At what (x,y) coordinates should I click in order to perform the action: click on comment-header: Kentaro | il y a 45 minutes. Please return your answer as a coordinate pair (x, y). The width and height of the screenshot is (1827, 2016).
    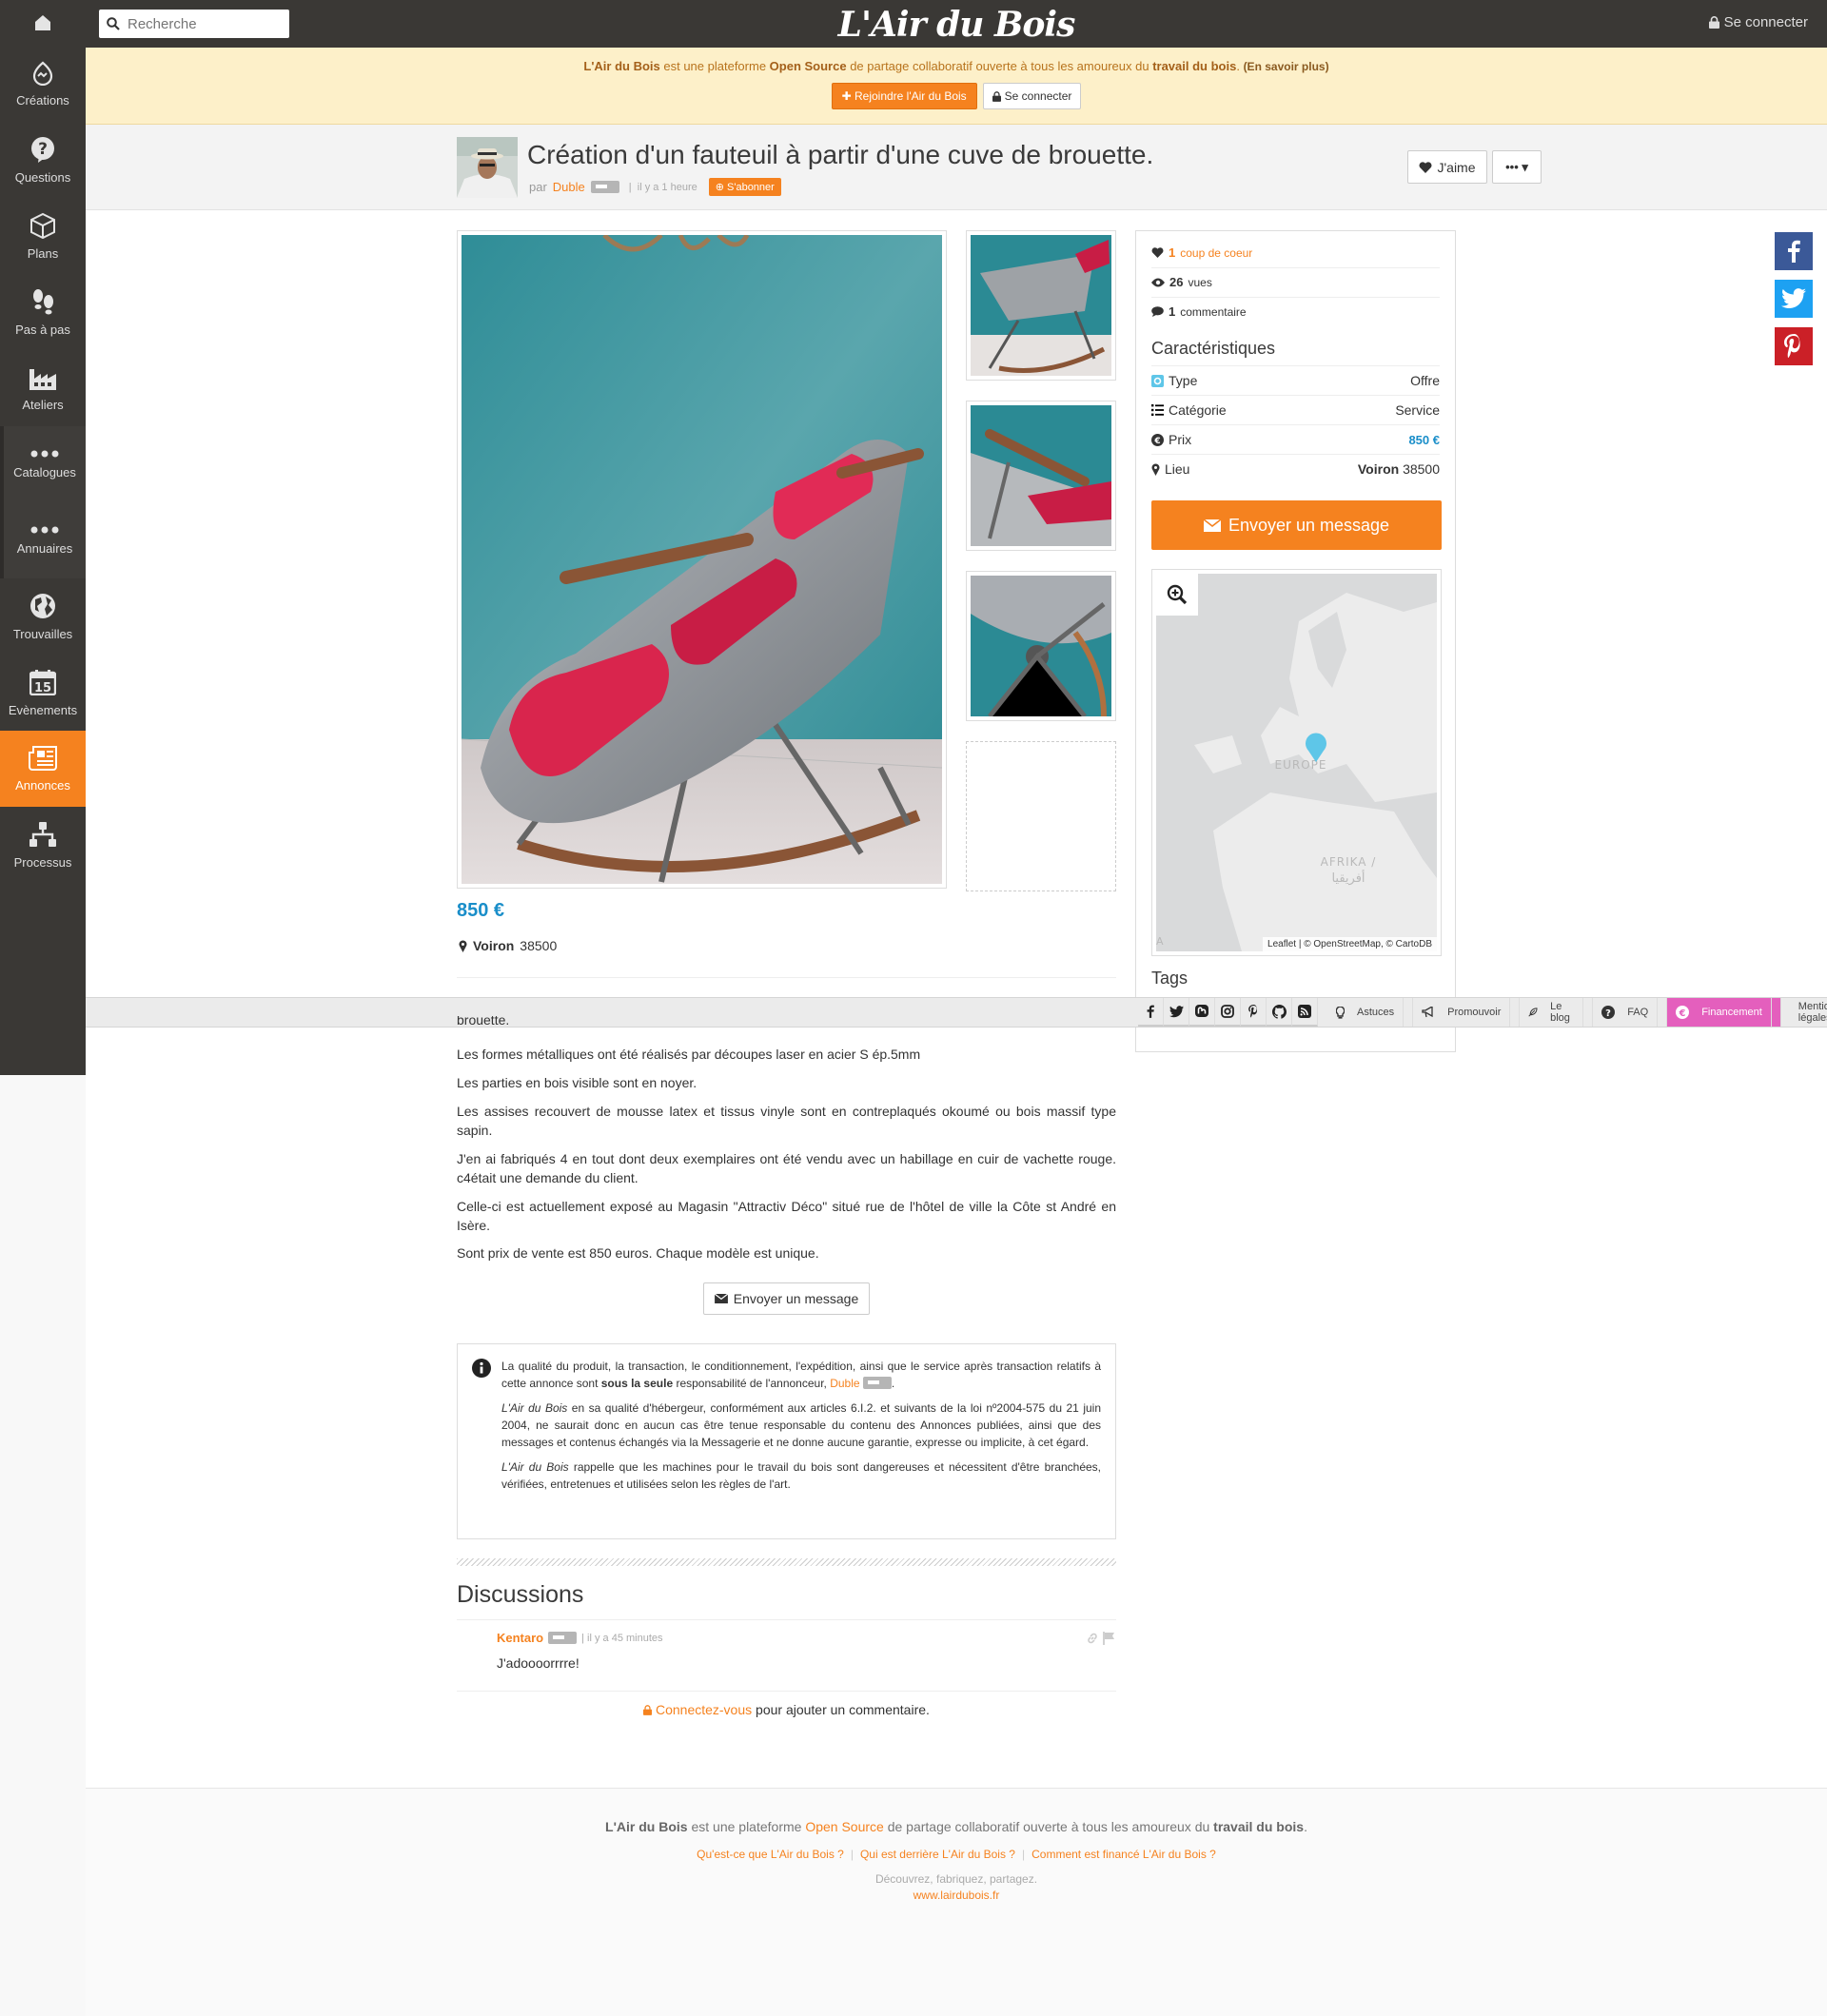
    Looking at the image, I should click on (580, 1638).